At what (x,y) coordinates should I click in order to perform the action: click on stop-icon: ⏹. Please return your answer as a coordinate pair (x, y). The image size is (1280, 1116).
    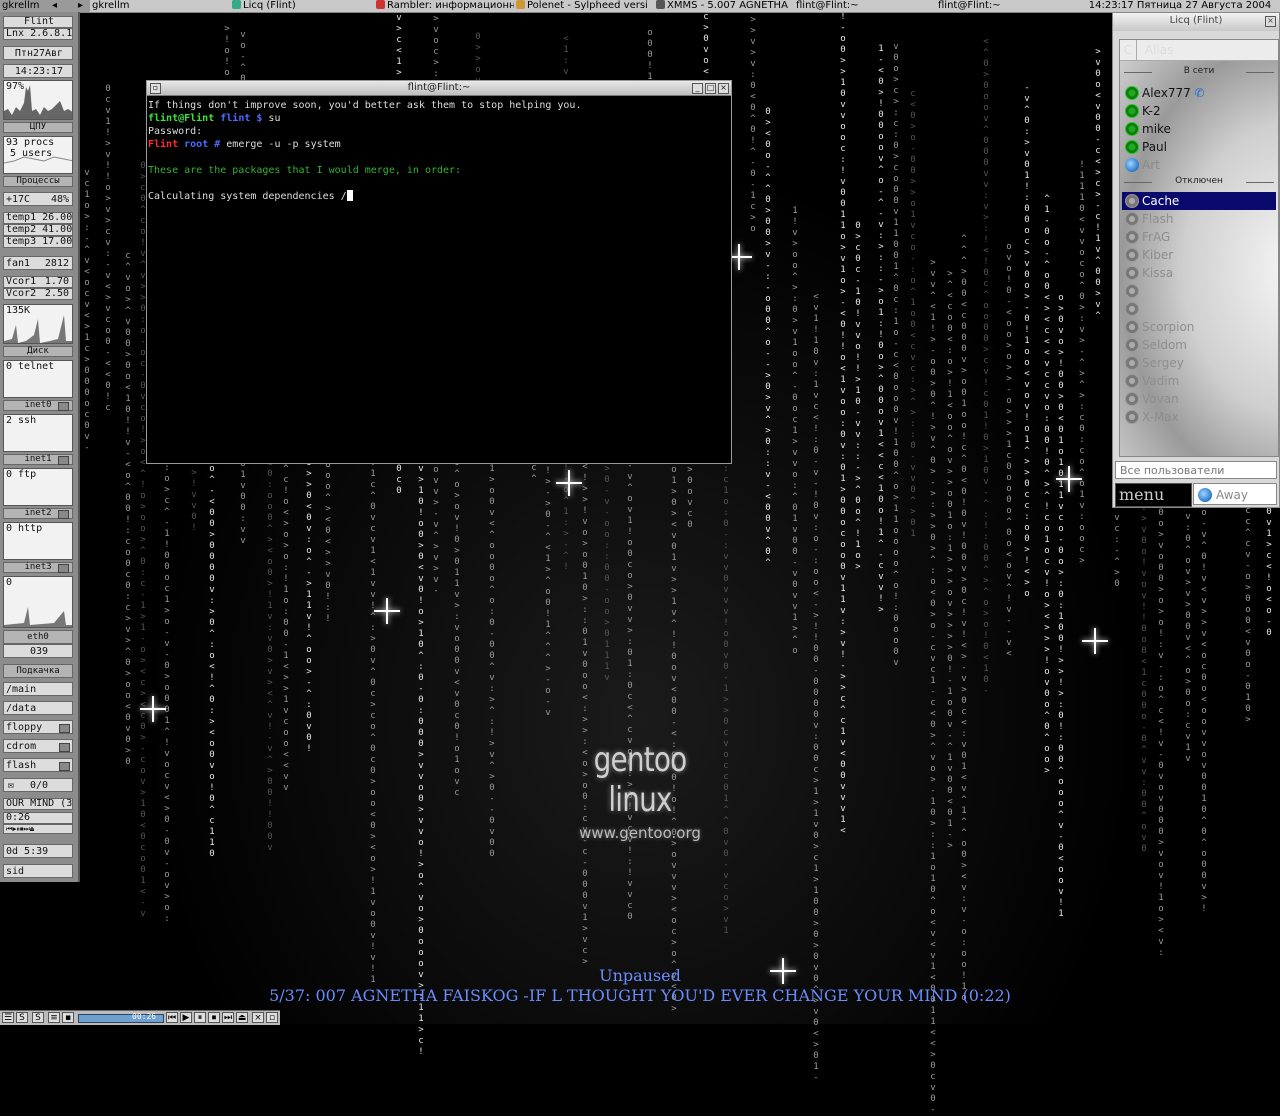
    Looking at the image, I should click on (214, 1017).